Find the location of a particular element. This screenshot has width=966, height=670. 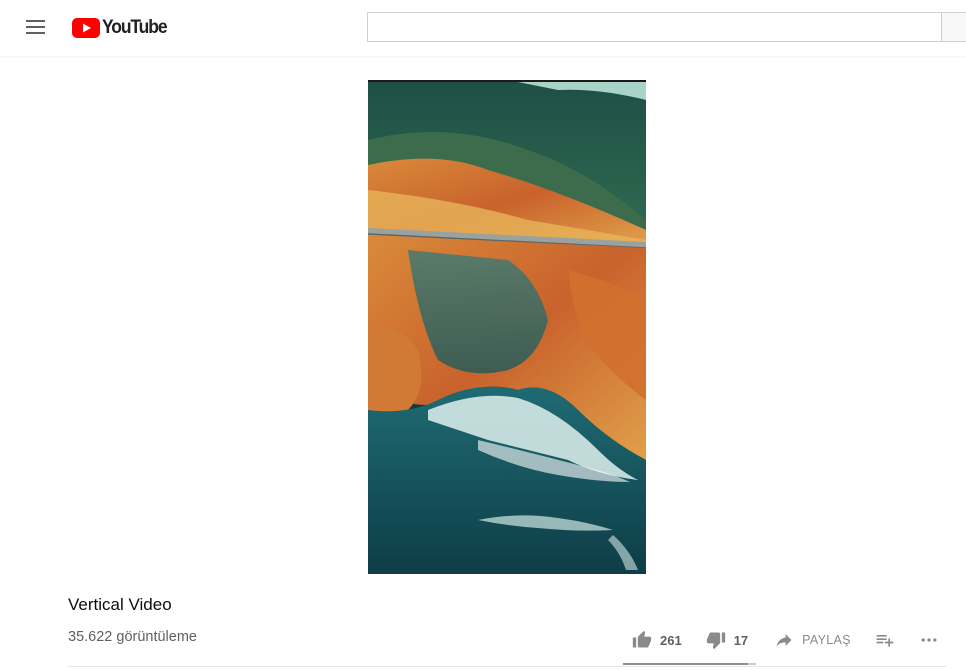

video-actions: 261 17 PAYLAŞ is located at coordinates (781, 640).